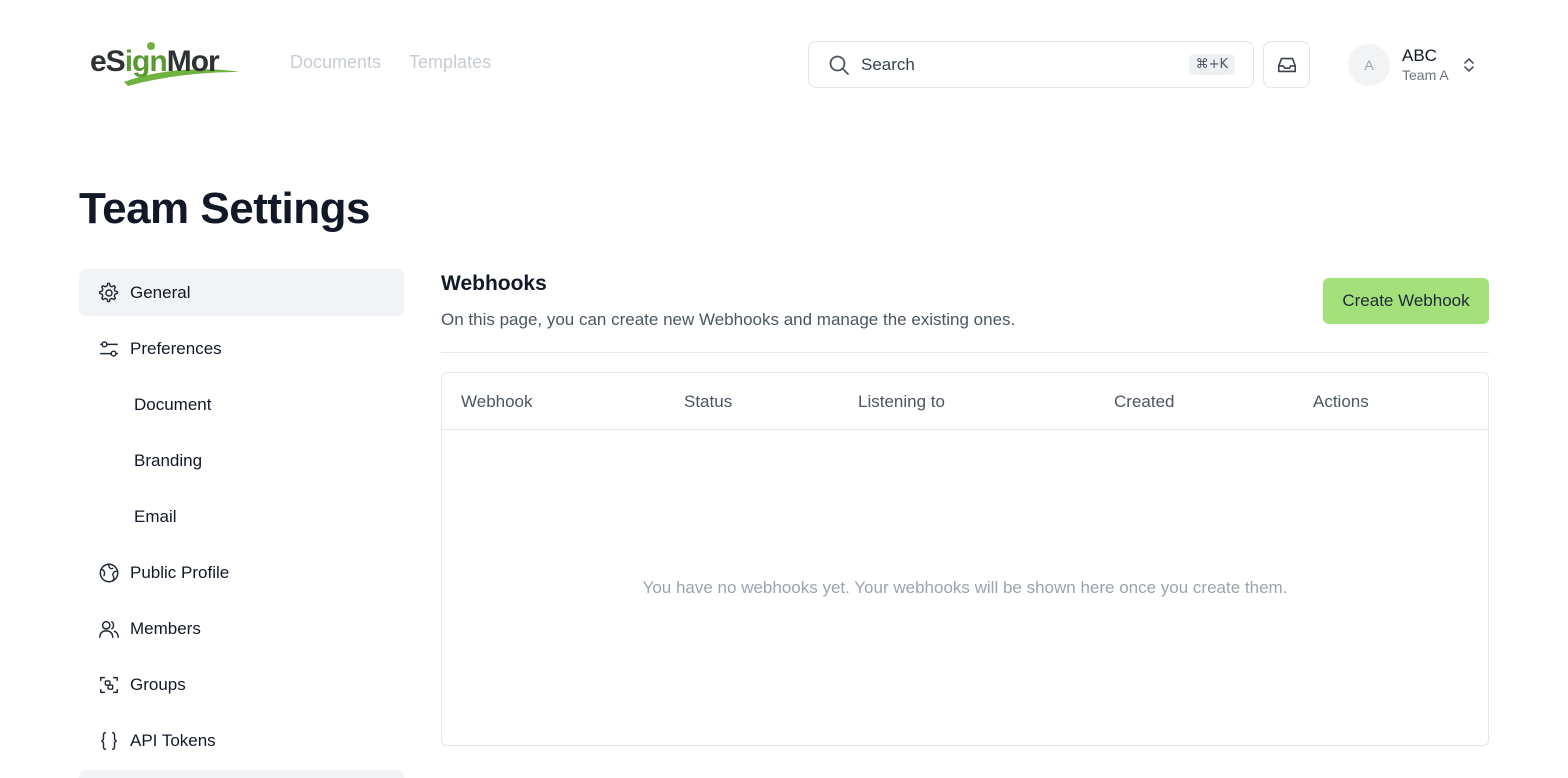 Image resolution: width=1568 pixels, height=778 pixels. Describe the element at coordinates (497, 402) in the screenshot. I see `column-header-webhook: Webhook` at that location.